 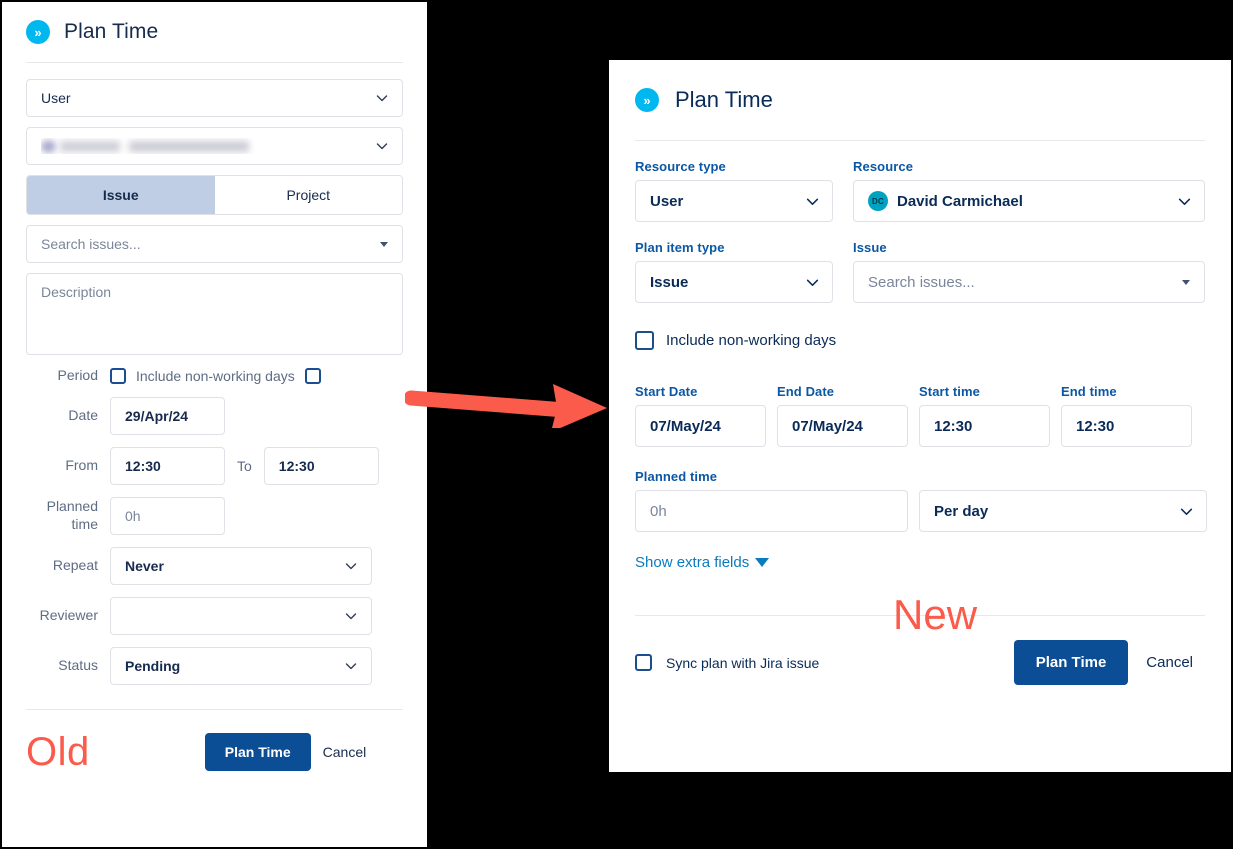 What do you see at coordinates (81, 464) in the screenshot?
I see `old-from-label: From` at bounding box center [81, 464].